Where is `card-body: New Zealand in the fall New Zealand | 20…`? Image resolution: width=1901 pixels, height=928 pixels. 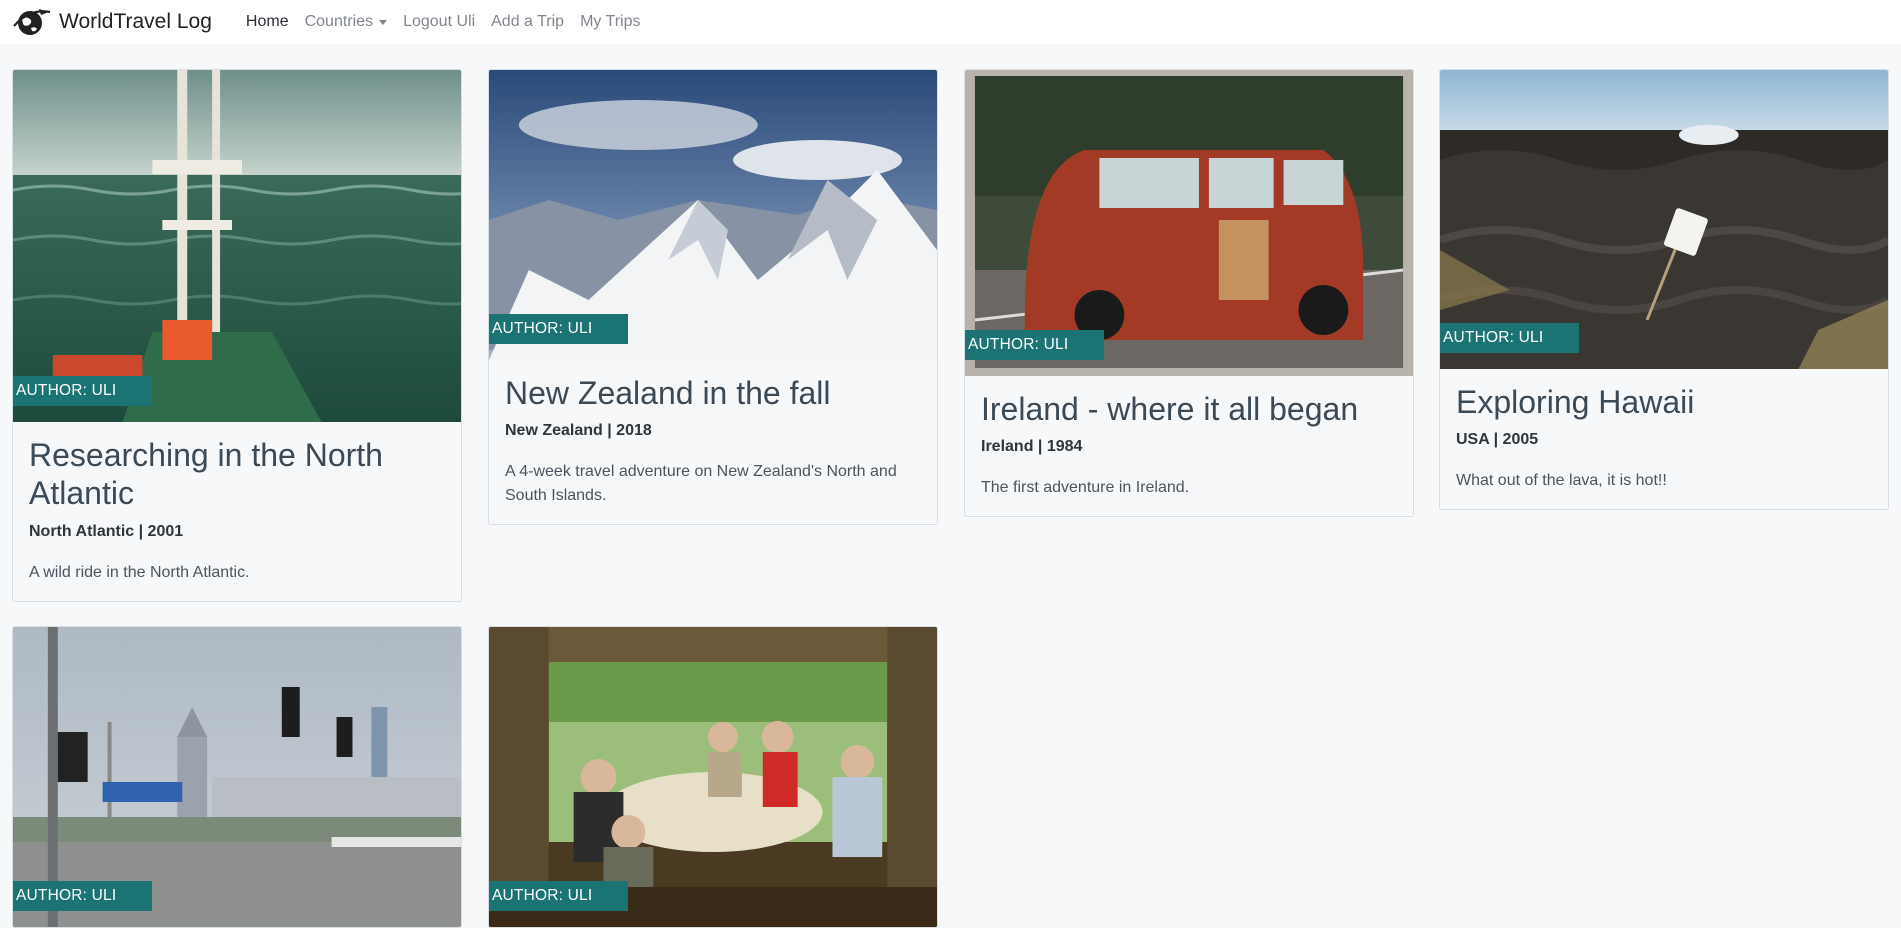 card-body: New Zealand in the fall New Zealand | 20… is located at coordinates (713, 442).